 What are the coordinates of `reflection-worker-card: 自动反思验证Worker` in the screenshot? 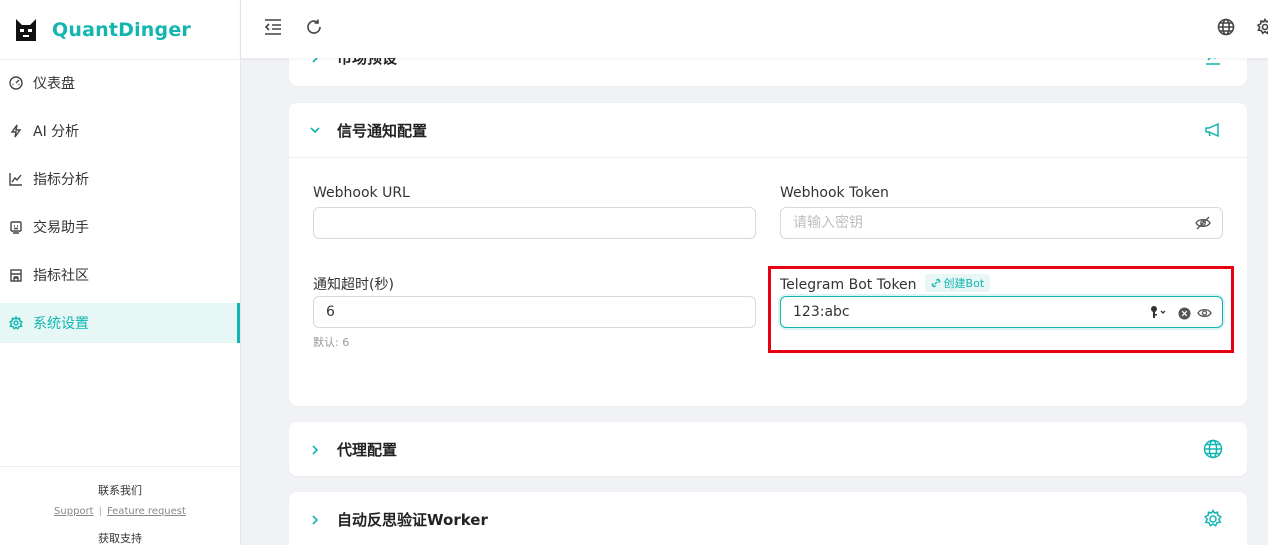 It's located at (768, 518).